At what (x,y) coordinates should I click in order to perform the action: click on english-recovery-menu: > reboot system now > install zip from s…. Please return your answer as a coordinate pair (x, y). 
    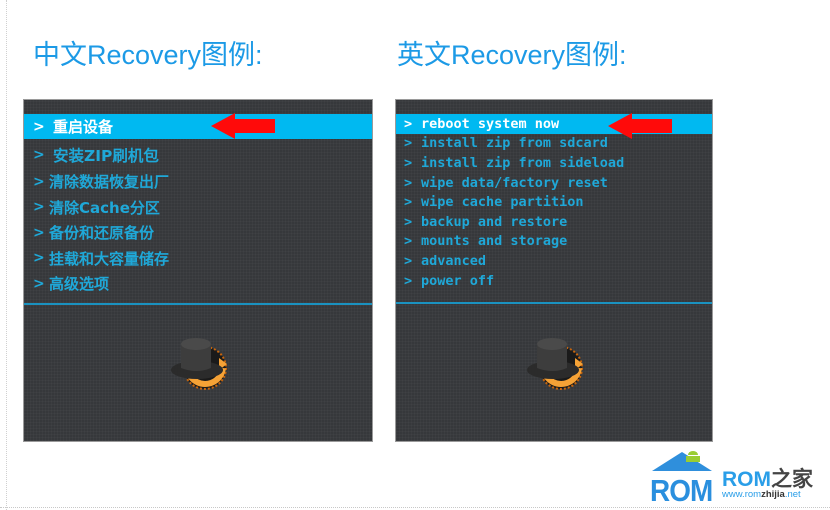
    Looking at the image, I should click on (554, 202).